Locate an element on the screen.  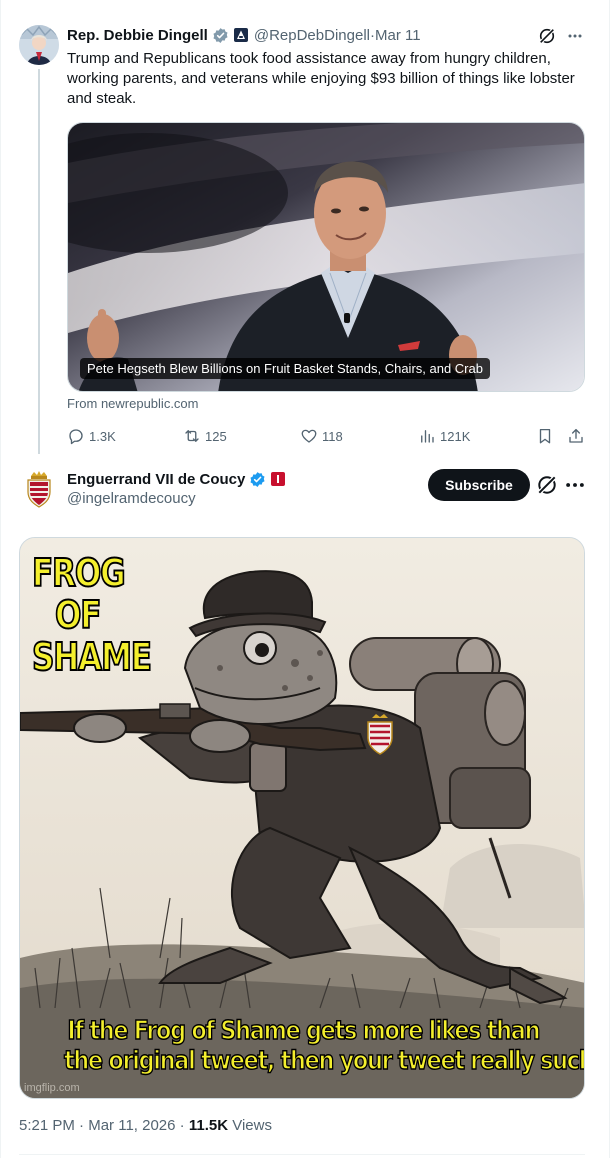
reply-count: 1.3K is located at coordinates (102, 436).